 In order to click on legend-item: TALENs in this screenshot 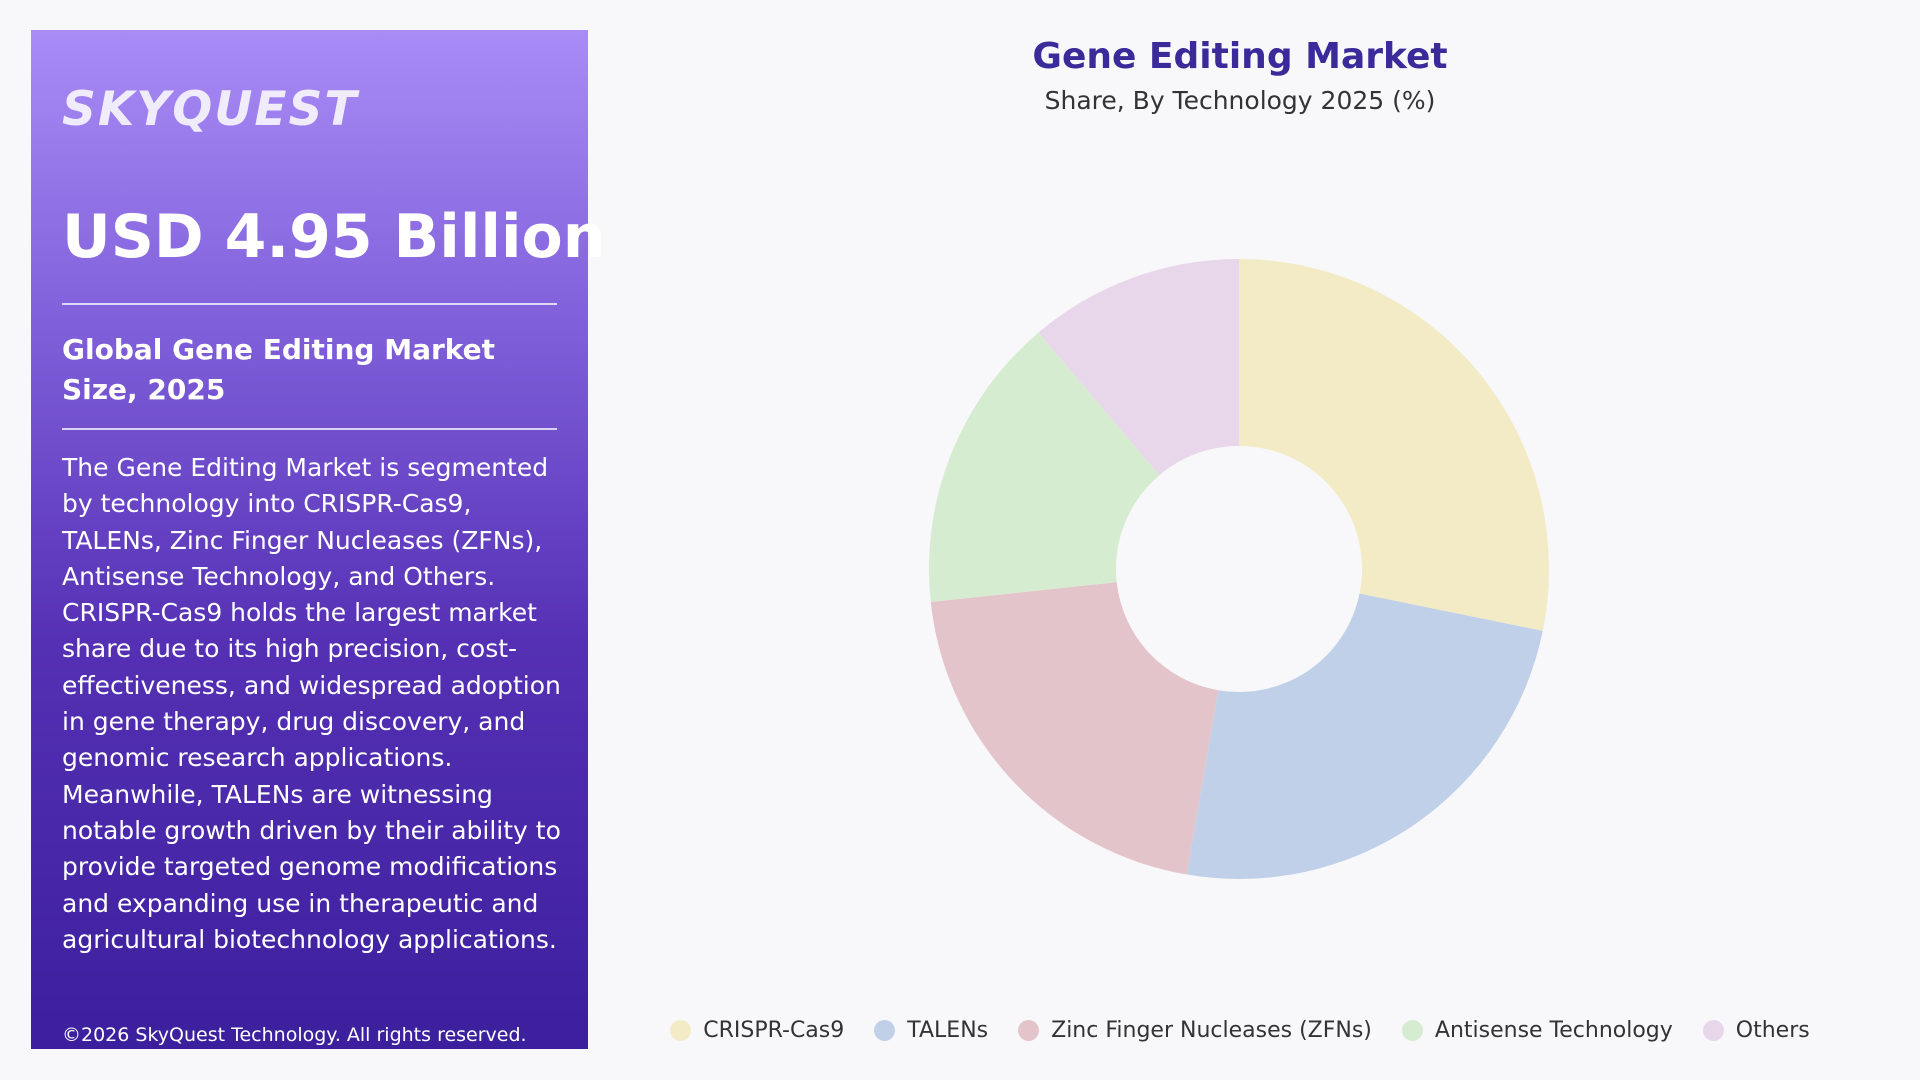, I will do `click(931, 1030)`.